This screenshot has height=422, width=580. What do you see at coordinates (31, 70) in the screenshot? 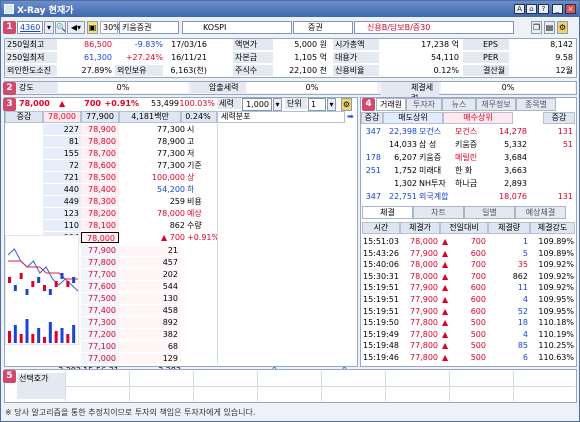
I see `info-label: 외인한도소진` at bounding box center [31, 70].